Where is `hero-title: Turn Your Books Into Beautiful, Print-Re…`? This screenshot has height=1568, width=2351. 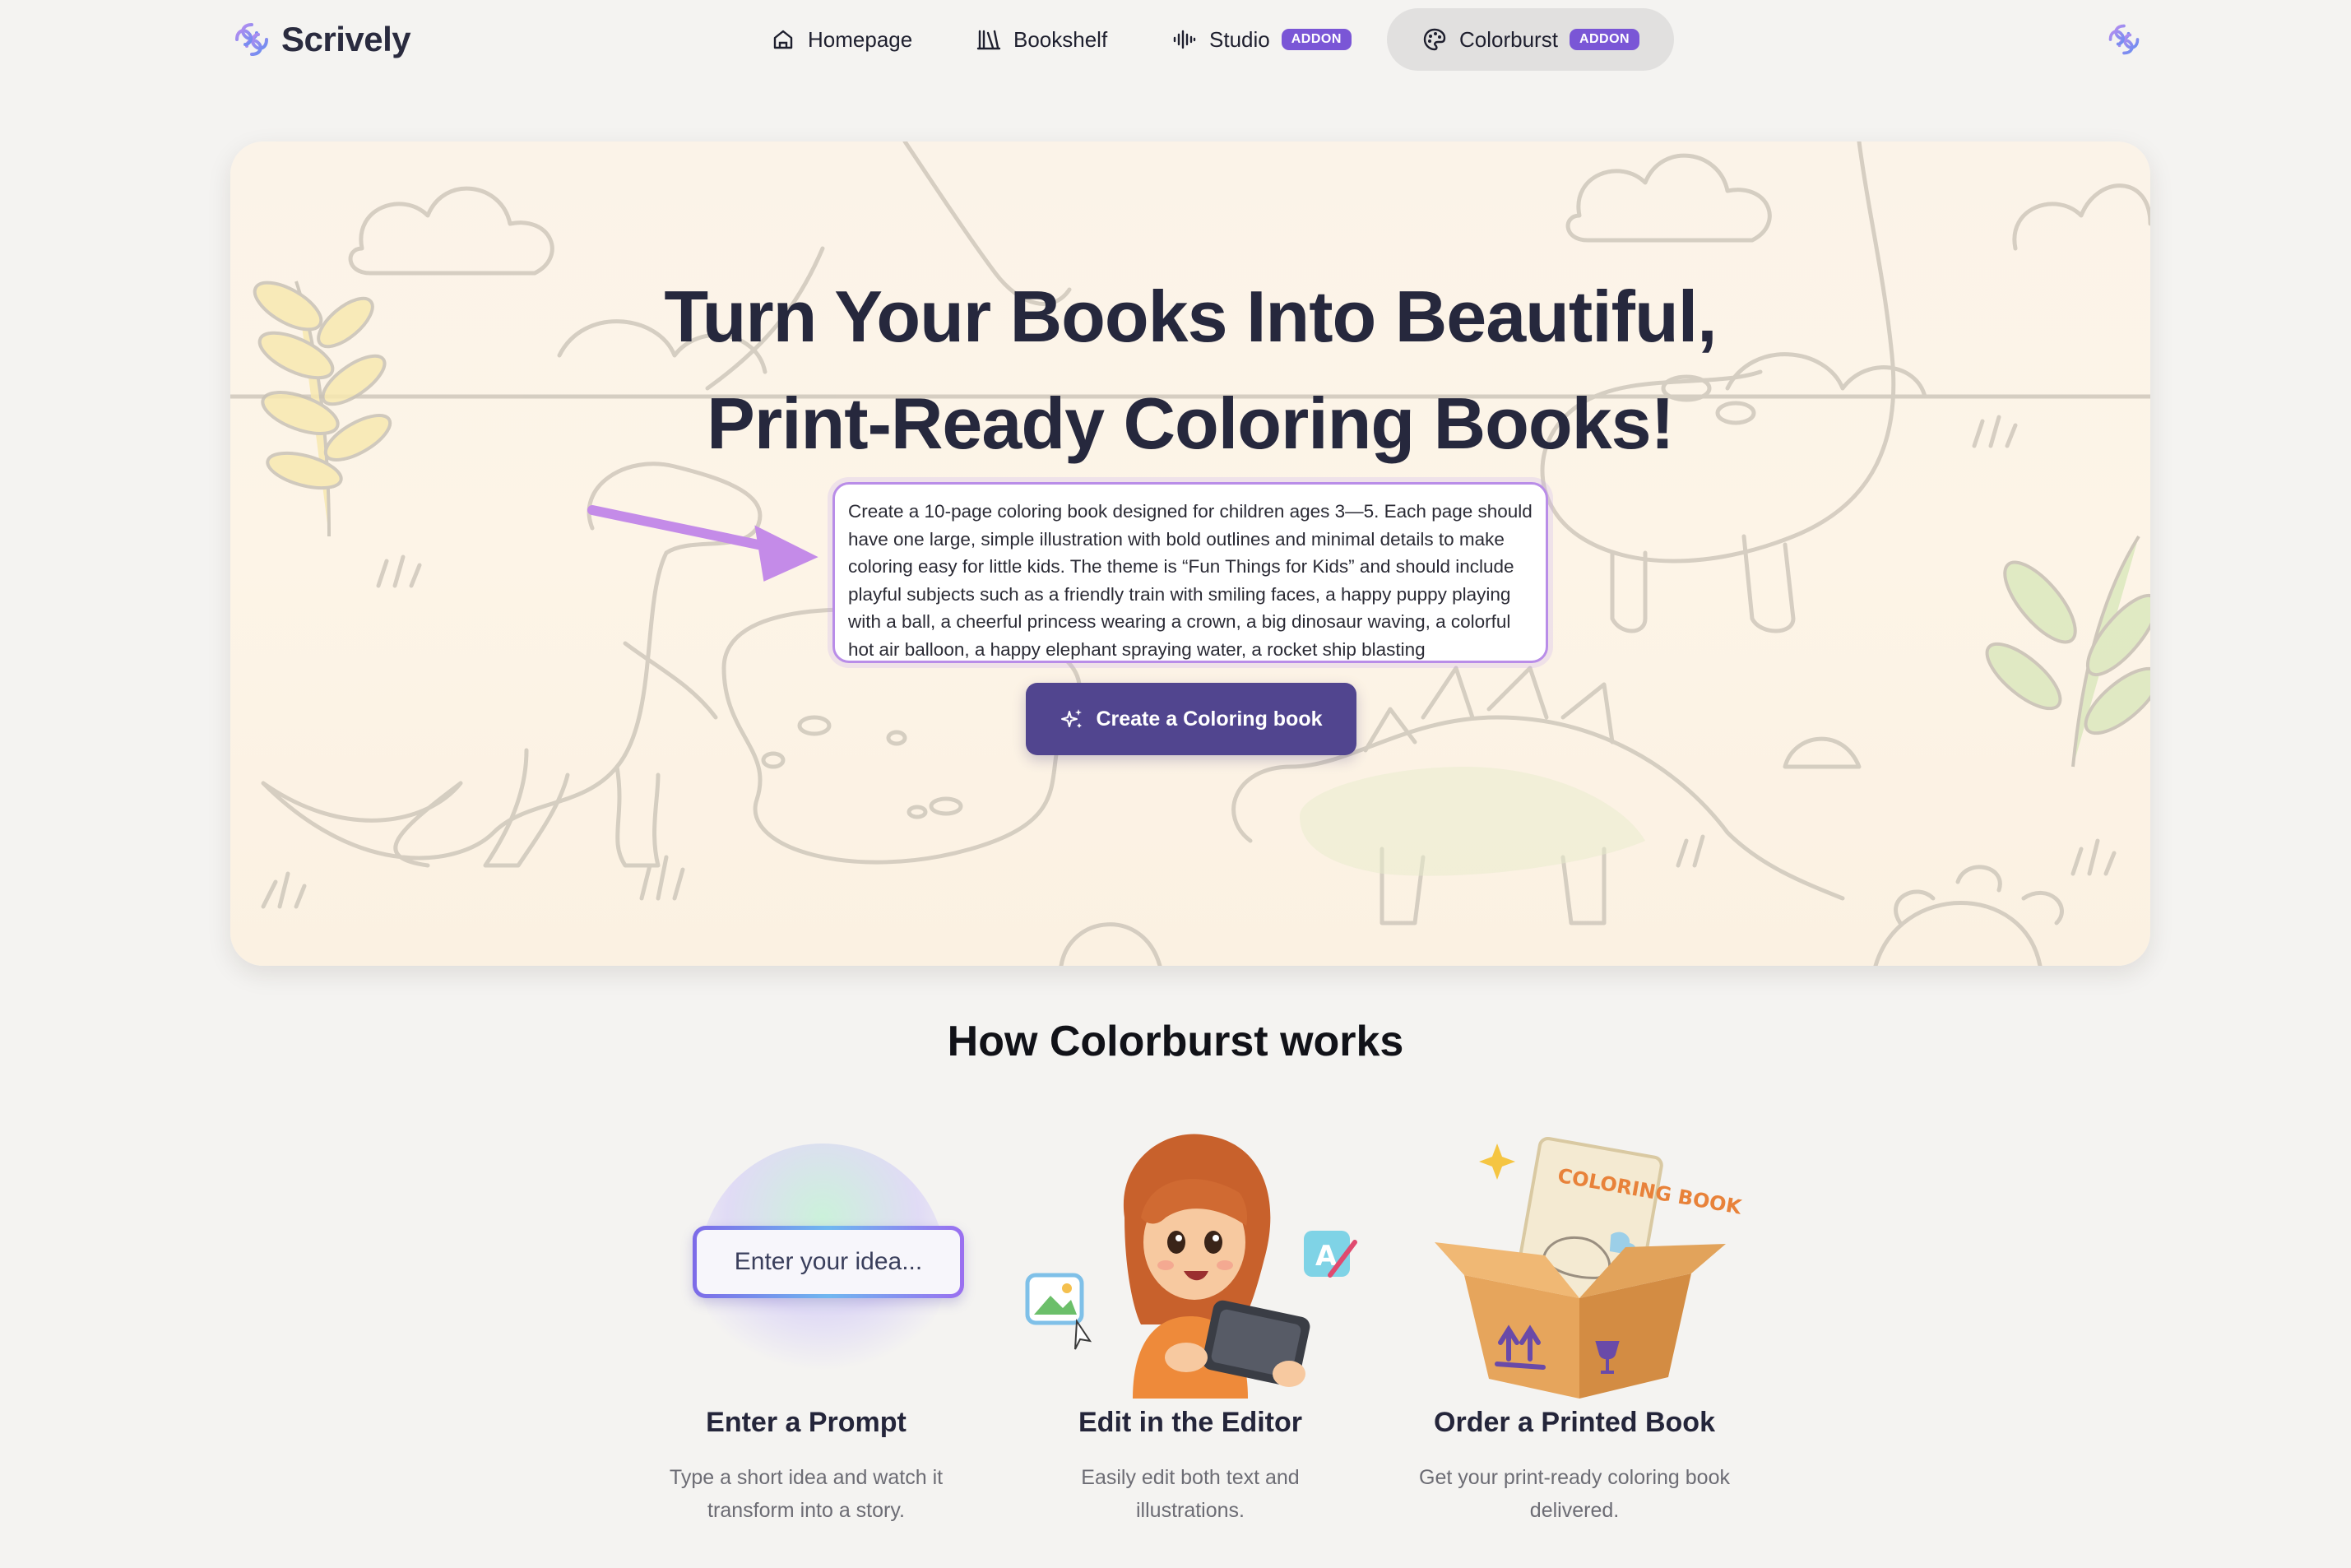
hero-title: Turn Your Books Into Beautiful, Print-Re… is located at coordinates (1190, 370).